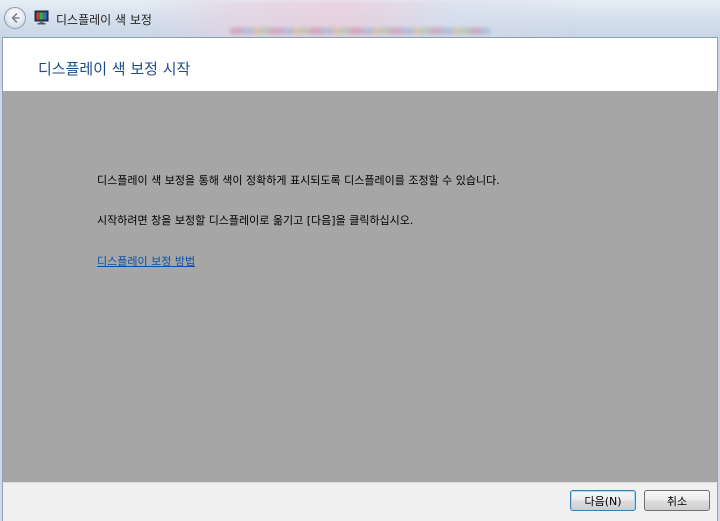 This screenshot has width=720, height=521. What do you see at coordinates (104, 20) in the screenshot?
I see `window-title: 디스플레이 색 보정` at bounding box center [104, 20].